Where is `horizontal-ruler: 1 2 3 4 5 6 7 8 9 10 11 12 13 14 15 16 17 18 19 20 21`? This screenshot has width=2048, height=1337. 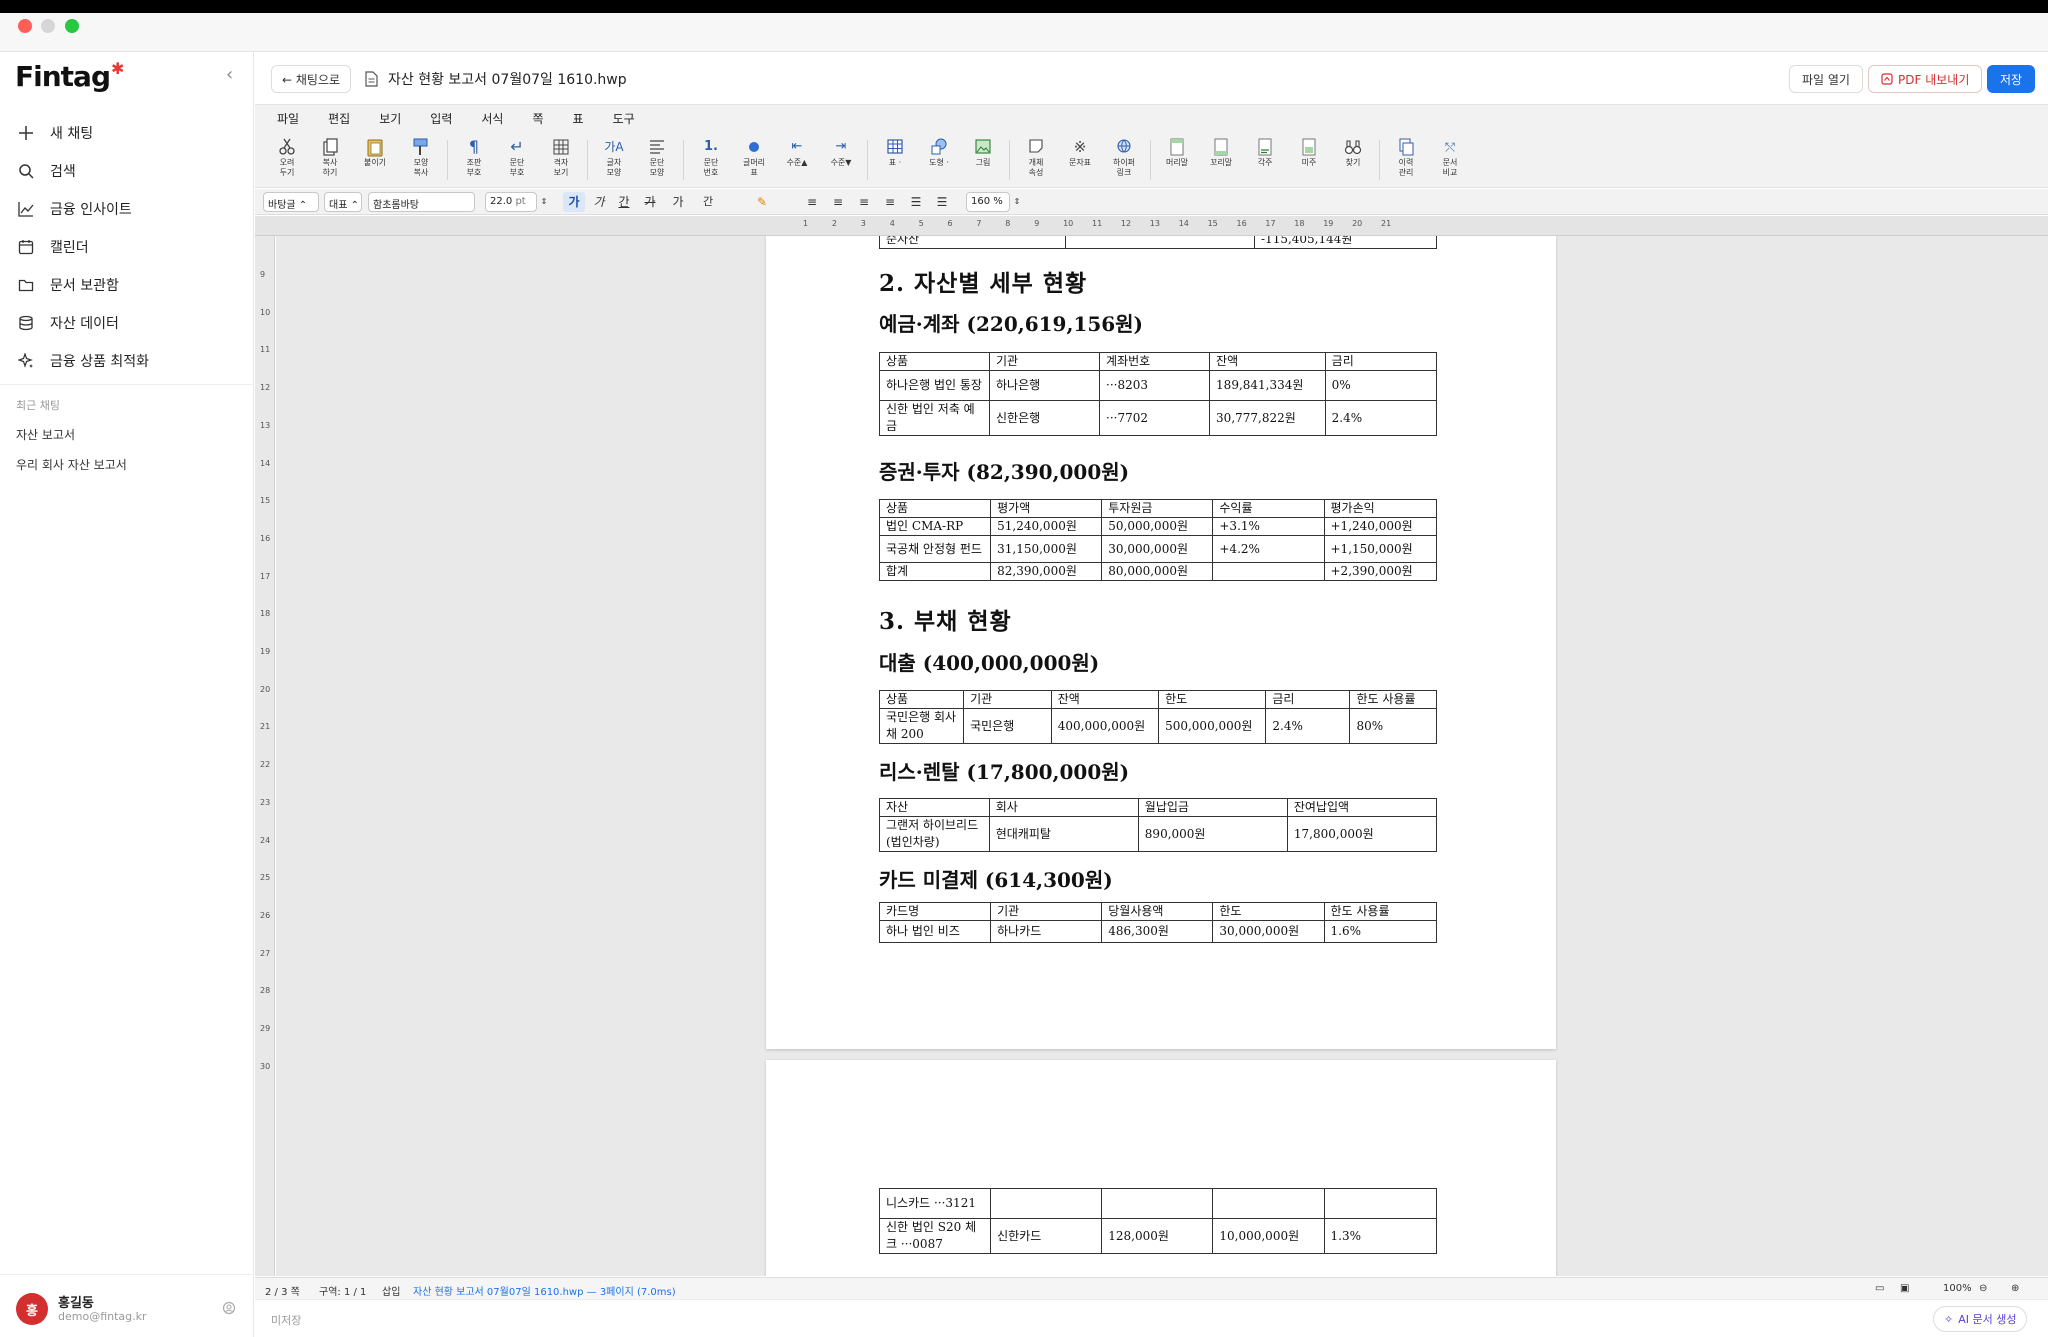
horizontal-ruler: 1 2 3 4 5 6 7 8 9 10 11 12 13 14 15 16 17 18 19 20 21 is located at coordinates (1151, 226).